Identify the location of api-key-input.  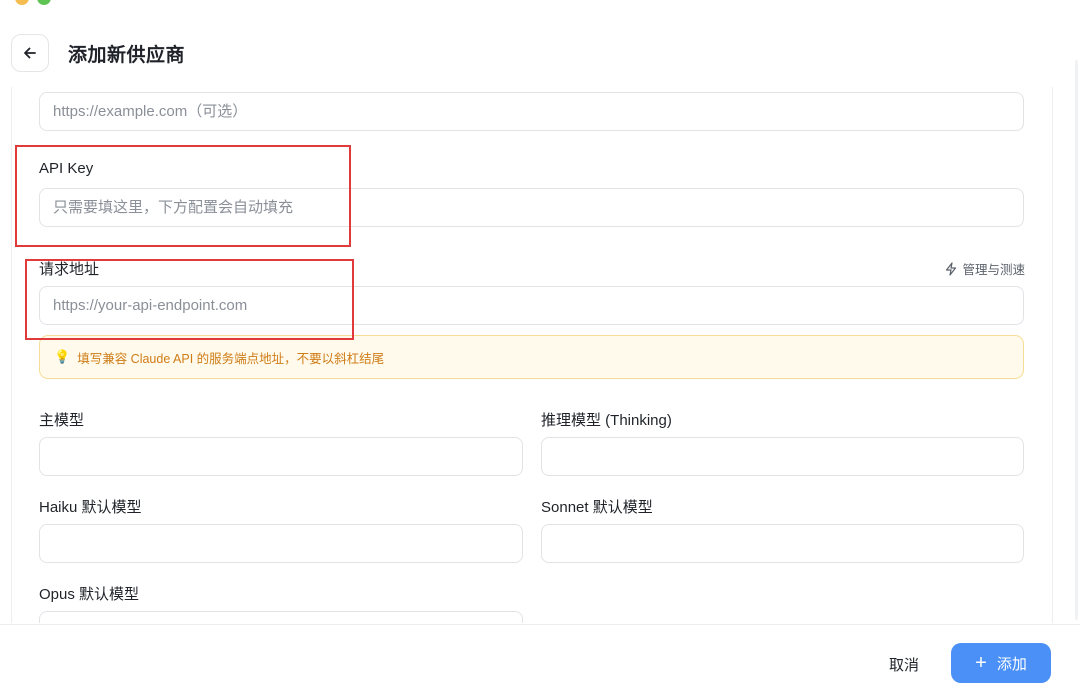
(531, 207).